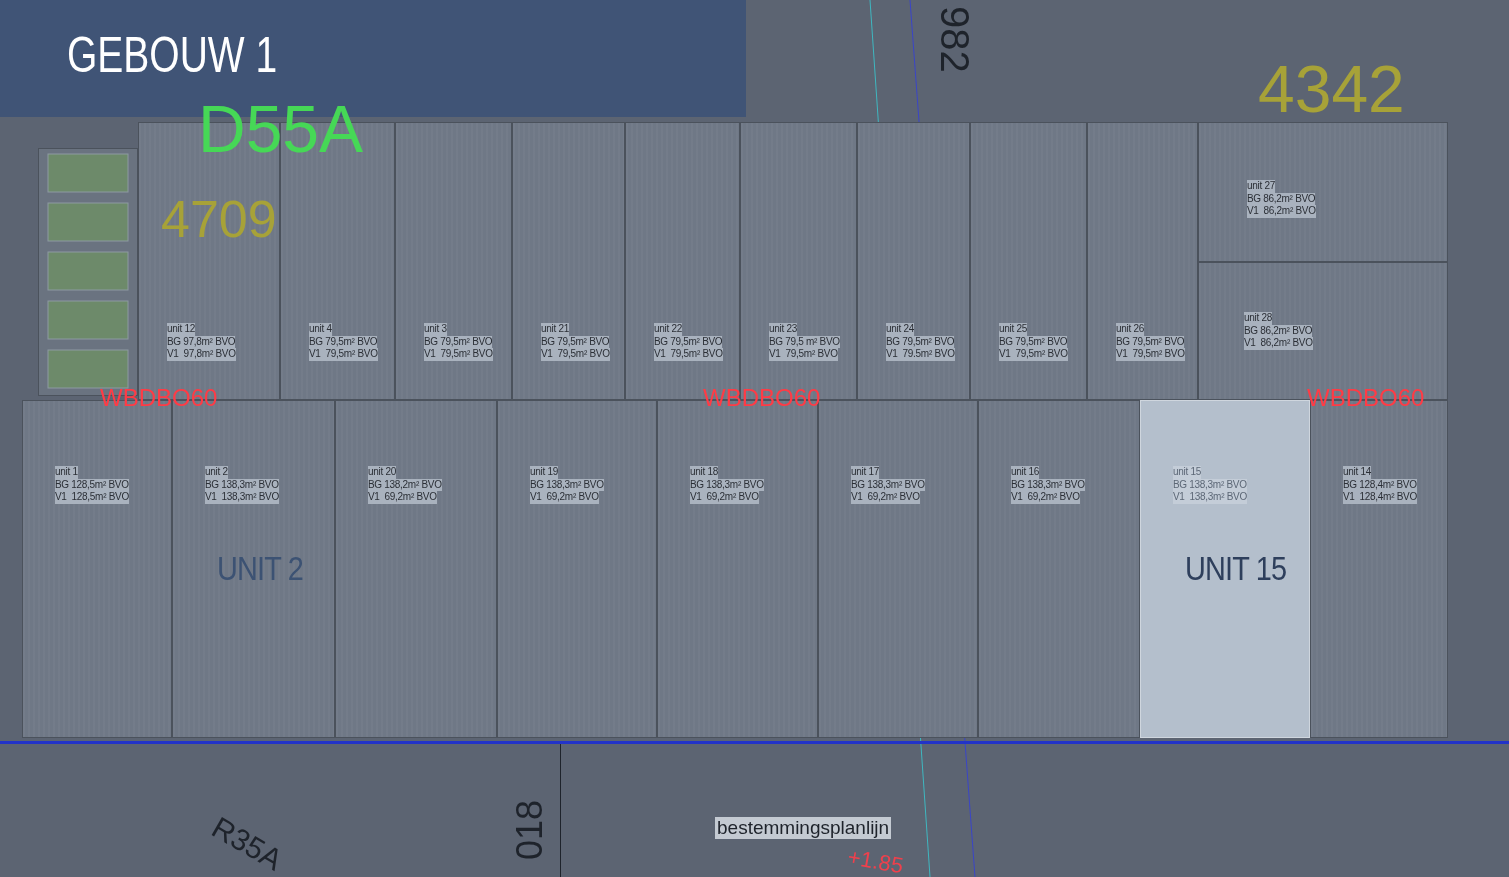 Image resolution: width=1509 pixels, height=877 pixels. Describe the element at coordinates (260, 568) in the screenshot. I see `unit-label: UNIT 2` at that location.